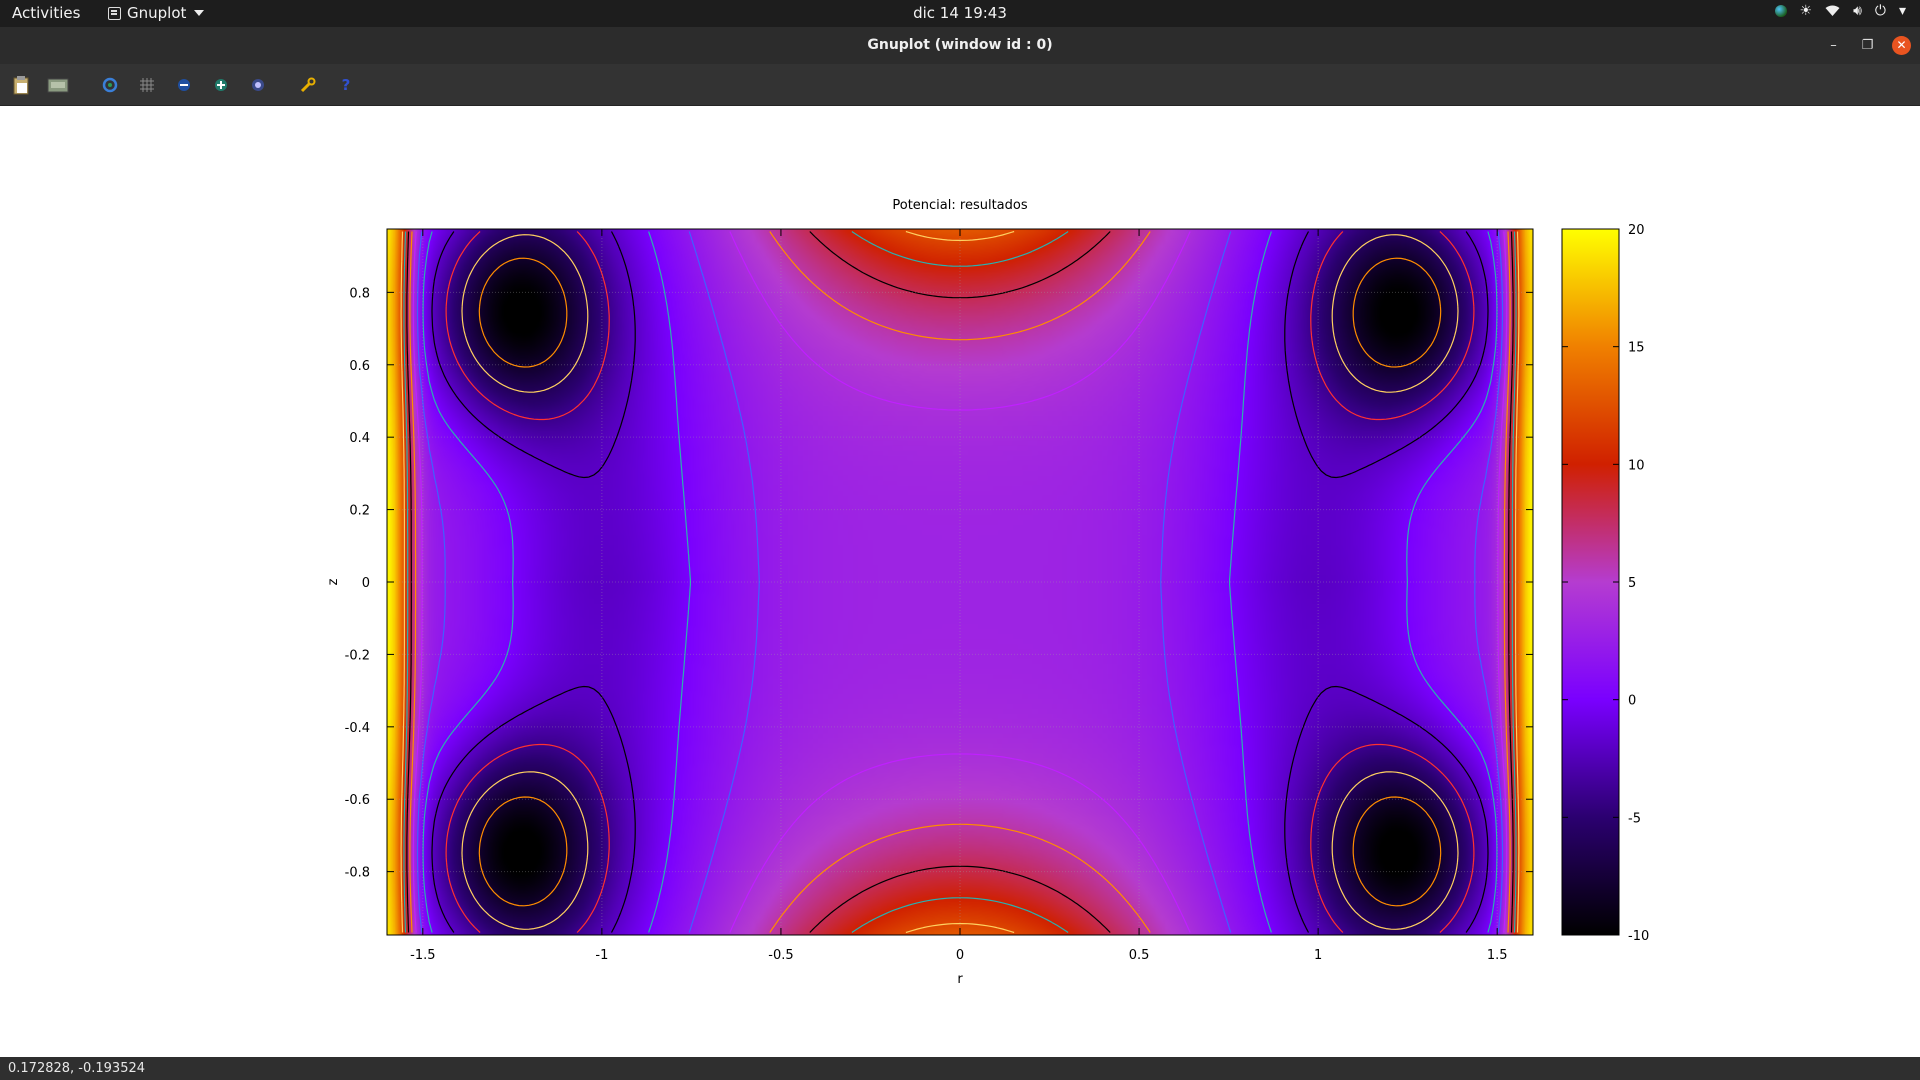  What do you see at coordinates (1318, 955) in the screenshot?
I see `x-tick-label: 1` at bounding box center [1318, 955].